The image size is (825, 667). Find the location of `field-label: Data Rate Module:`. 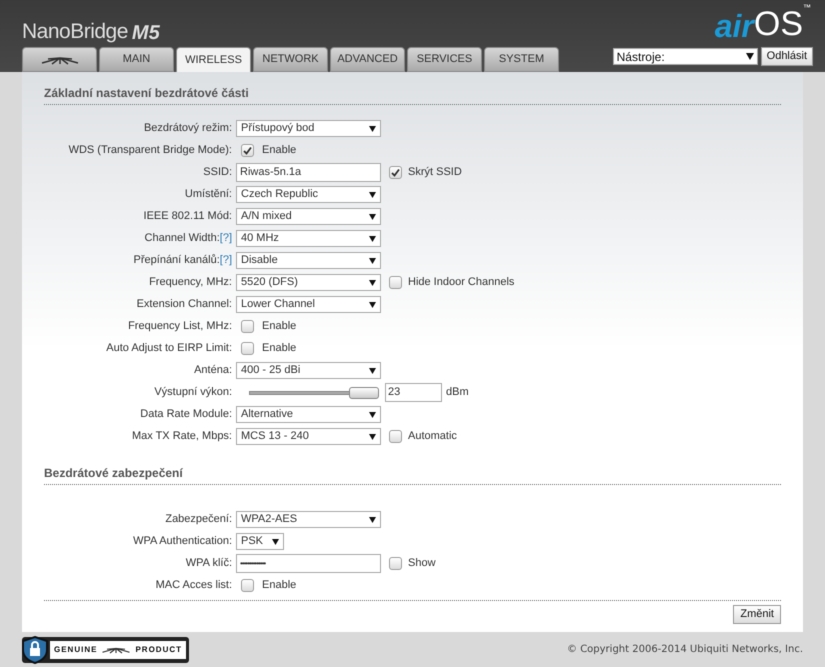

field-label: Data Rate Module: is located at coordinates (186, 414).